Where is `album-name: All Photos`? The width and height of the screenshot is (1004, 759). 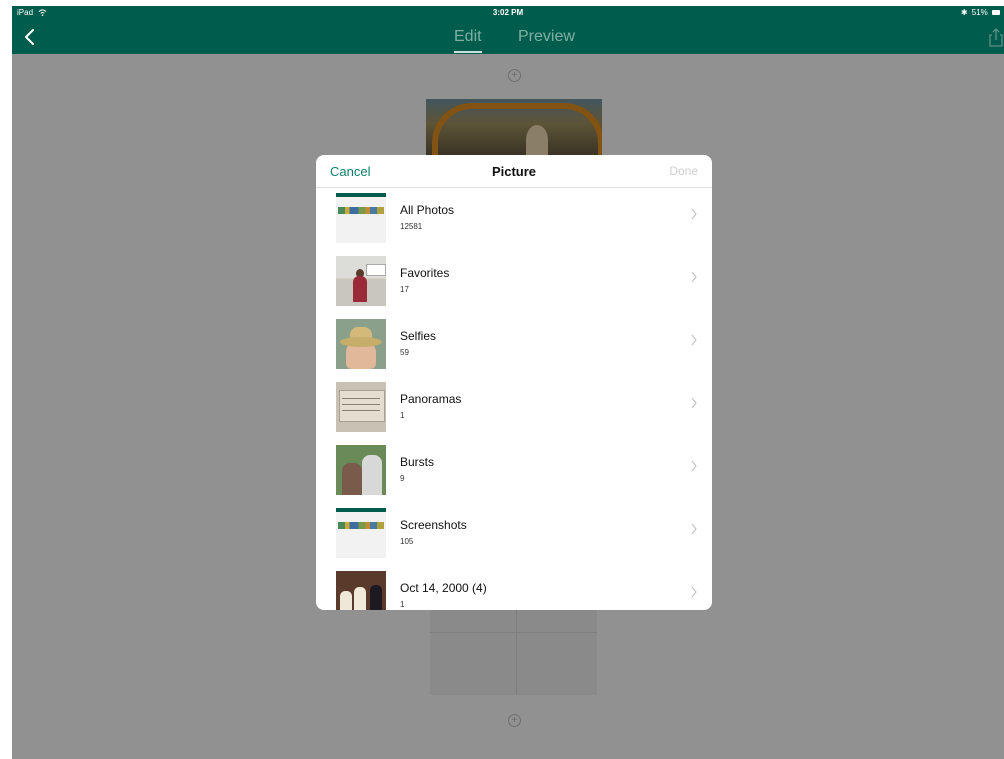 album-name: All Photos is located at coordinates (427, 210).